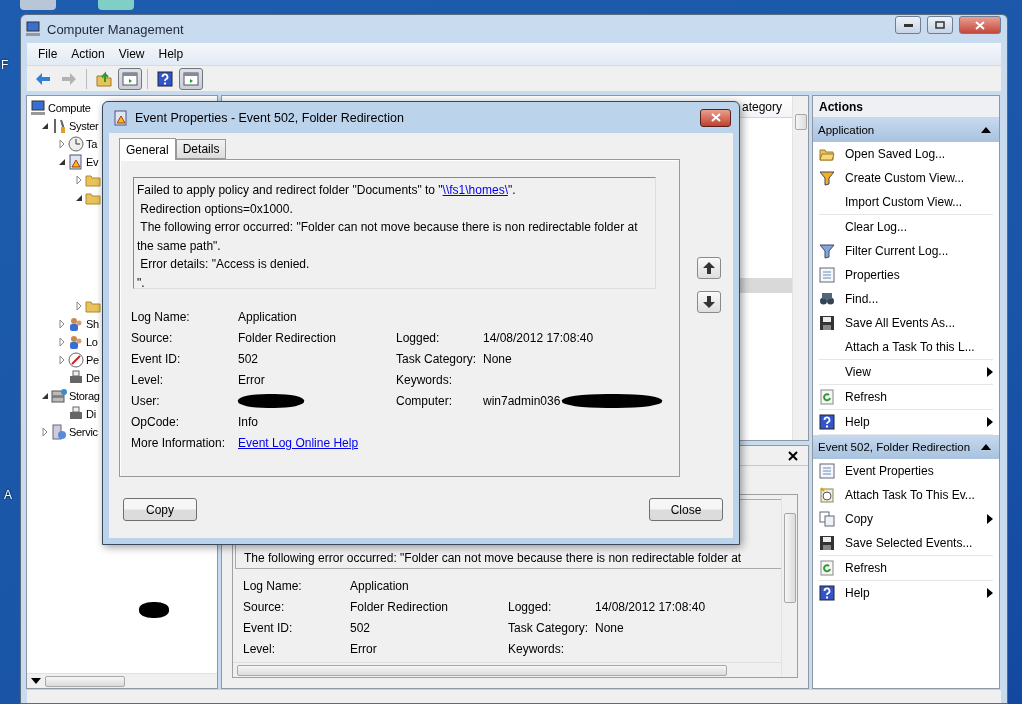  What do you see at coordinates (906, 519) in the screenshot?
I see `pane-command: Copy` at bounding box center [906, 519].